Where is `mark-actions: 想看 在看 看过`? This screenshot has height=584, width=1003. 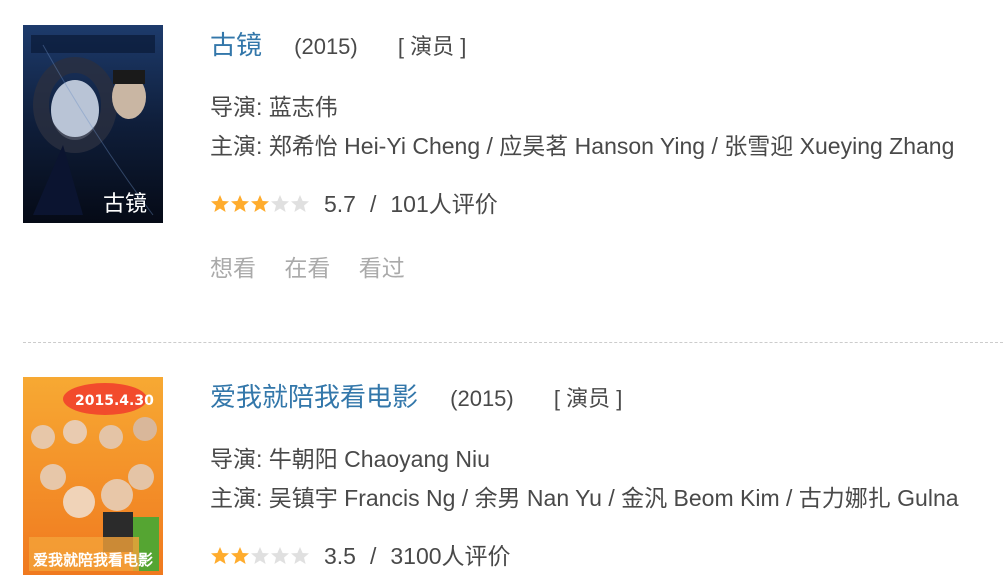 mark-actions: 想看 在看 看过 is located at coordinates (318, 268).